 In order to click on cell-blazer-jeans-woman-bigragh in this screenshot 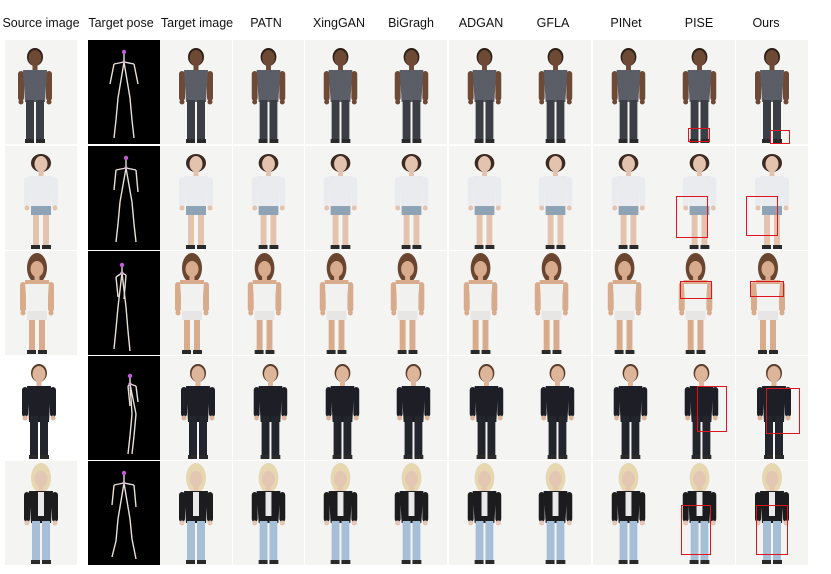, I will do `click(411, 513)`.